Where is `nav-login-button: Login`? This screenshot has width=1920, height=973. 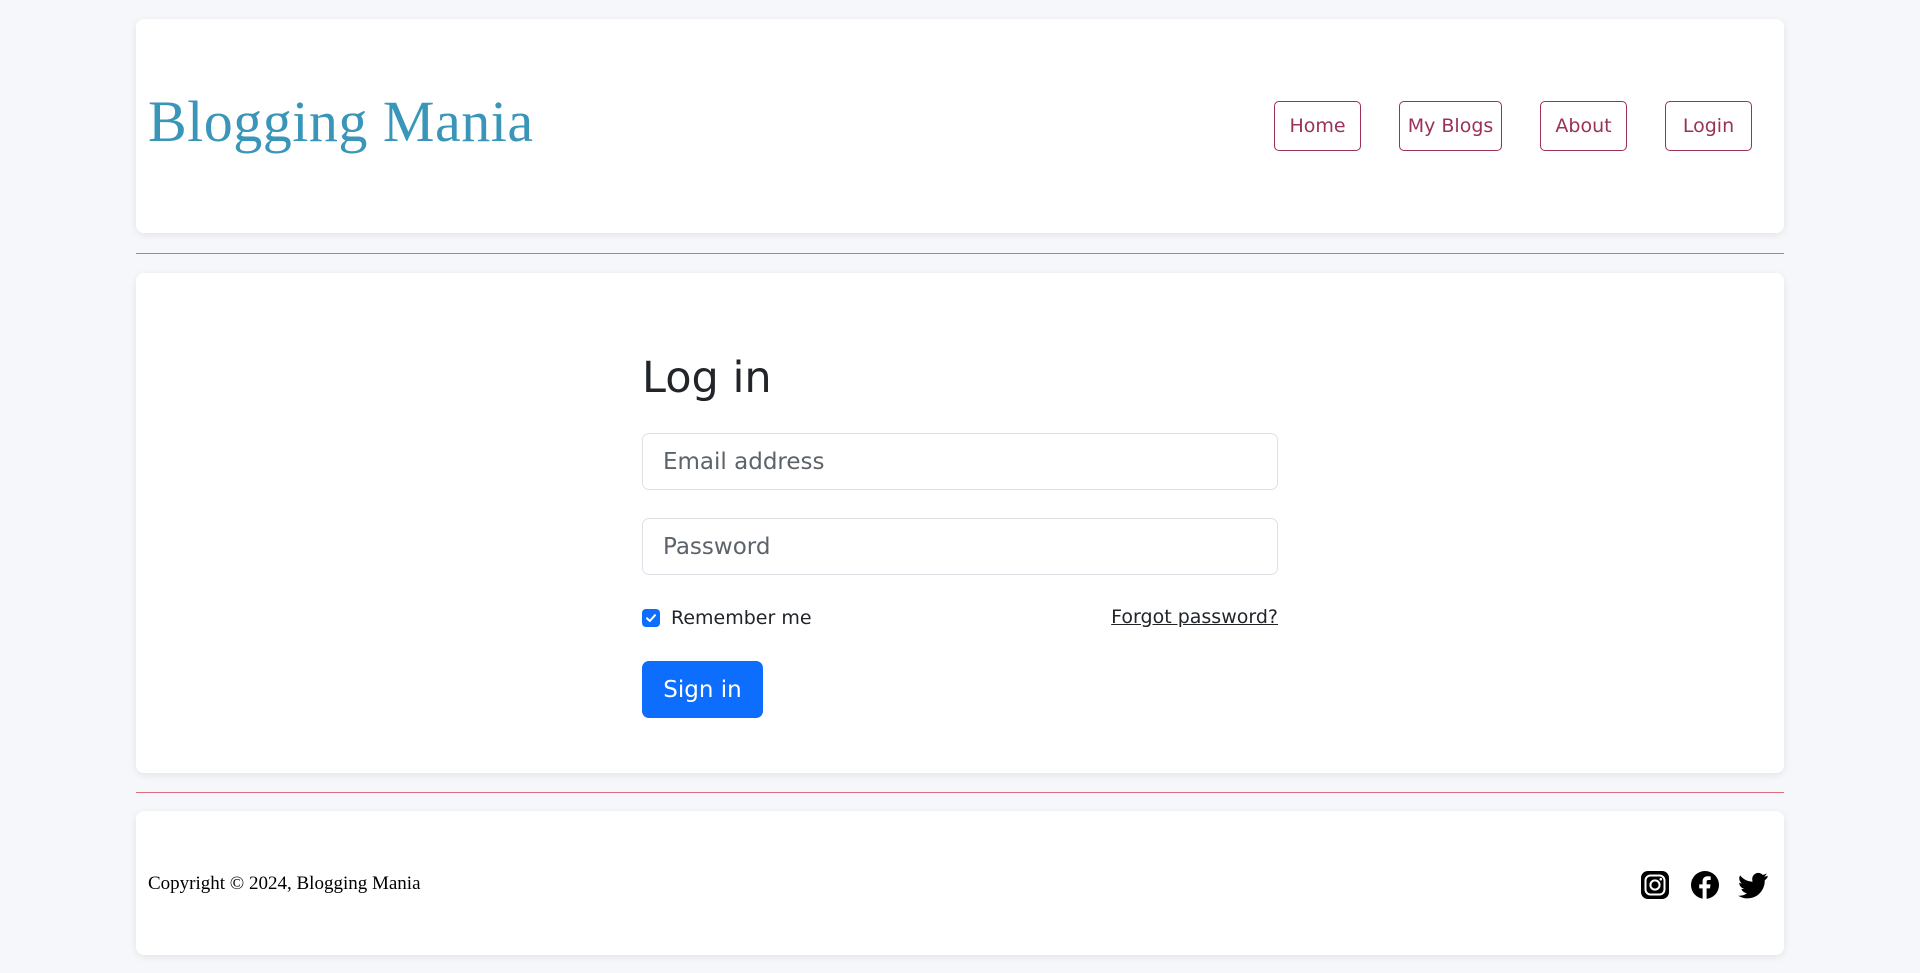 nav-login-button: Login is located at coordinates (1708, 126).